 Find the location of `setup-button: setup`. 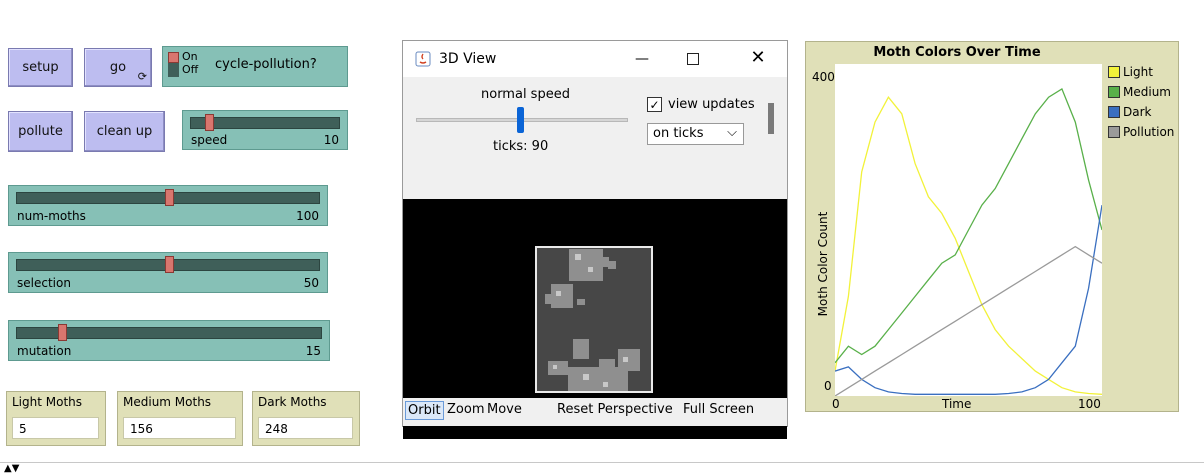

setup-button: setup is located at coordinates (40, 67).